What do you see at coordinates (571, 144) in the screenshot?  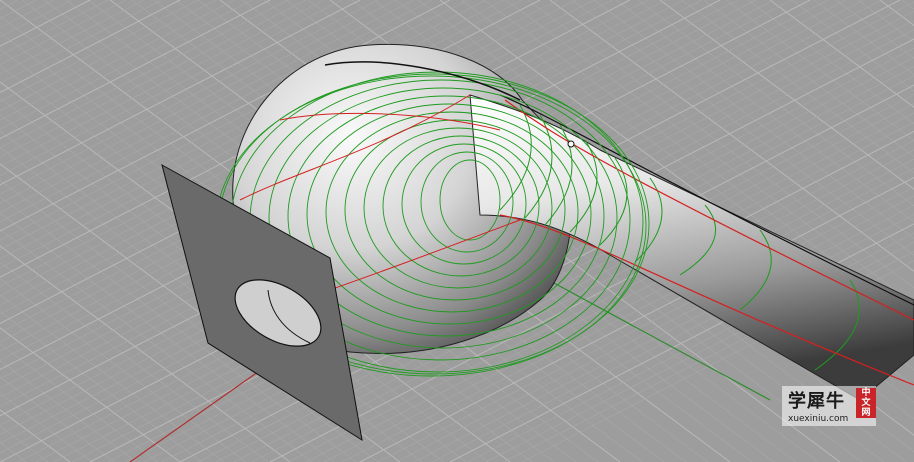 I see `control-point` at bounding box center [571, 144].